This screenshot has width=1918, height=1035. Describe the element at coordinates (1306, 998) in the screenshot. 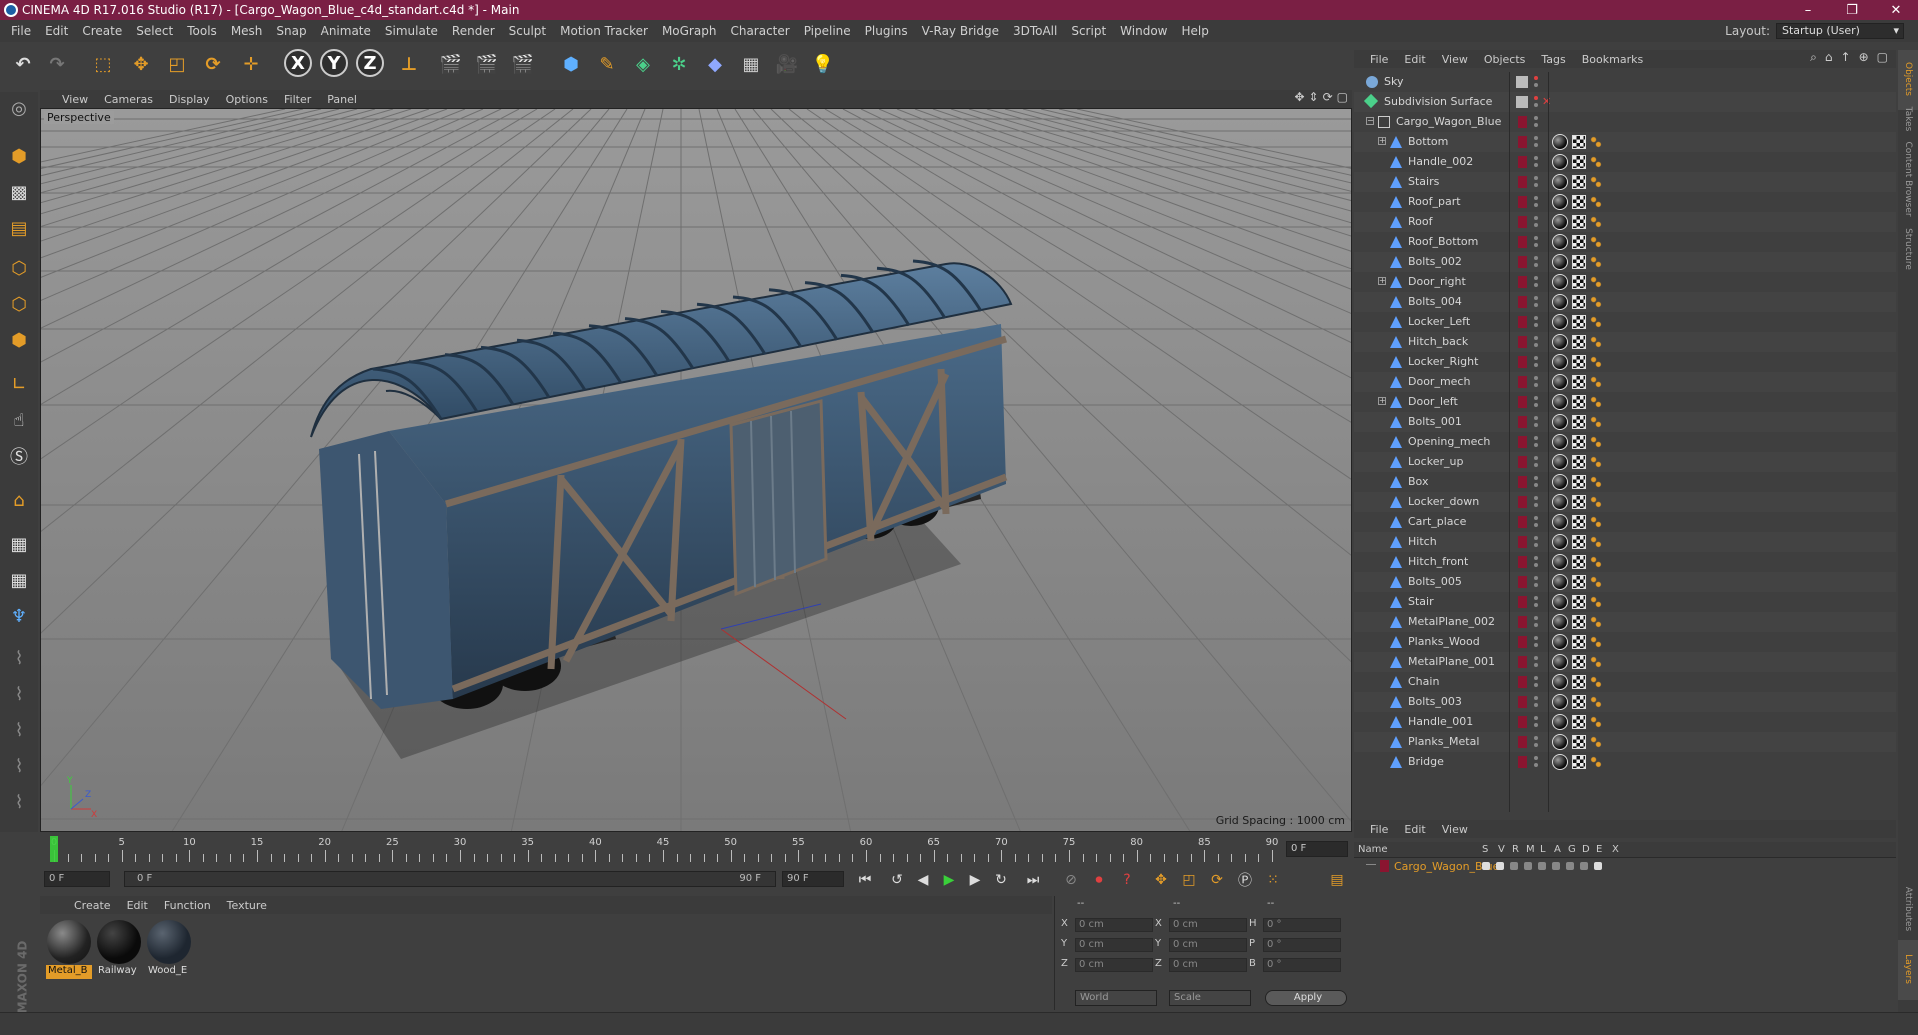

I see `apply-button: Apply` at that location.